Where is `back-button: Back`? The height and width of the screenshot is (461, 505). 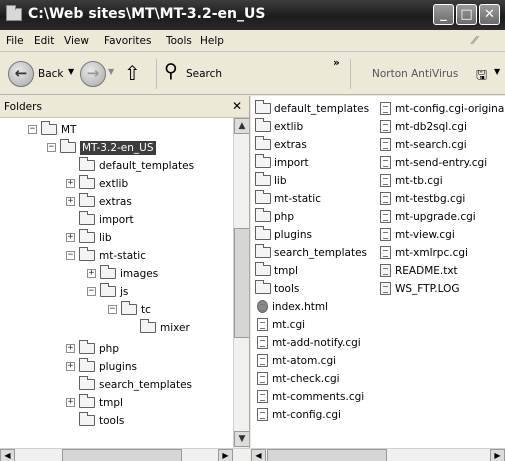 back-button: Back is located at coordinates (51, 74).